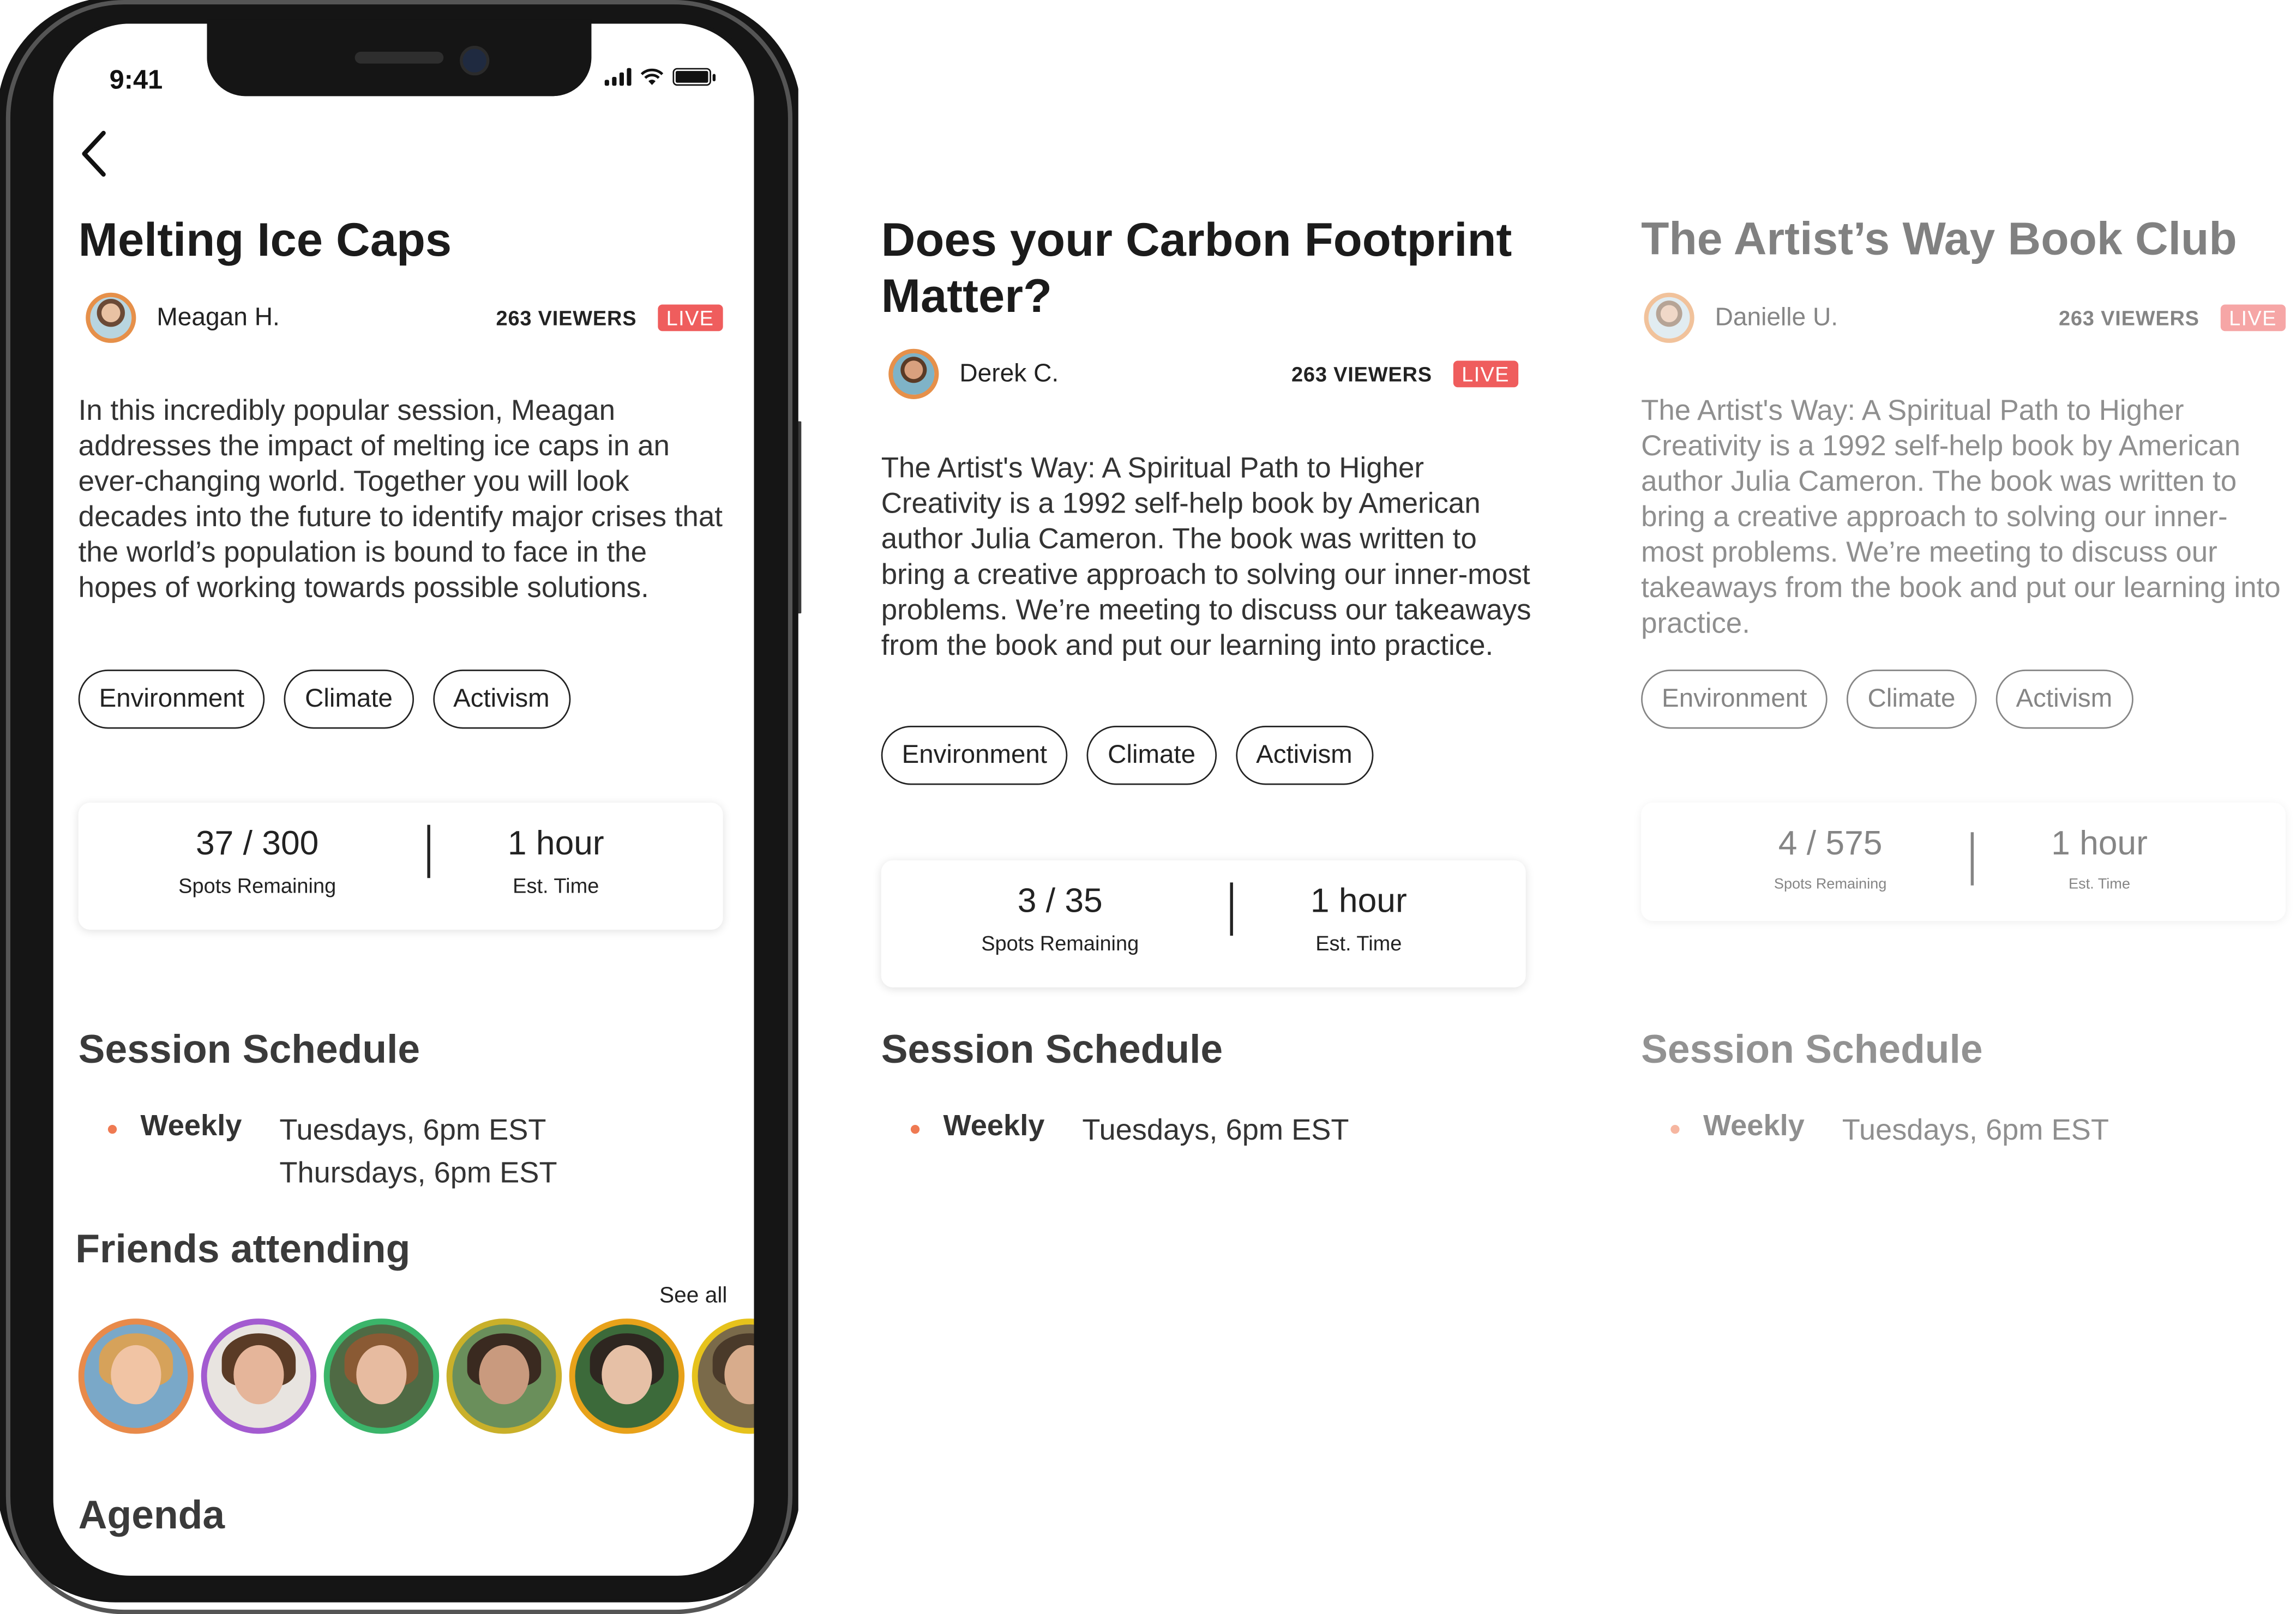  I want to click on stats-card: 4 / 575 Spots Remaining 1 hour Est. Time, so click(1963, 862).